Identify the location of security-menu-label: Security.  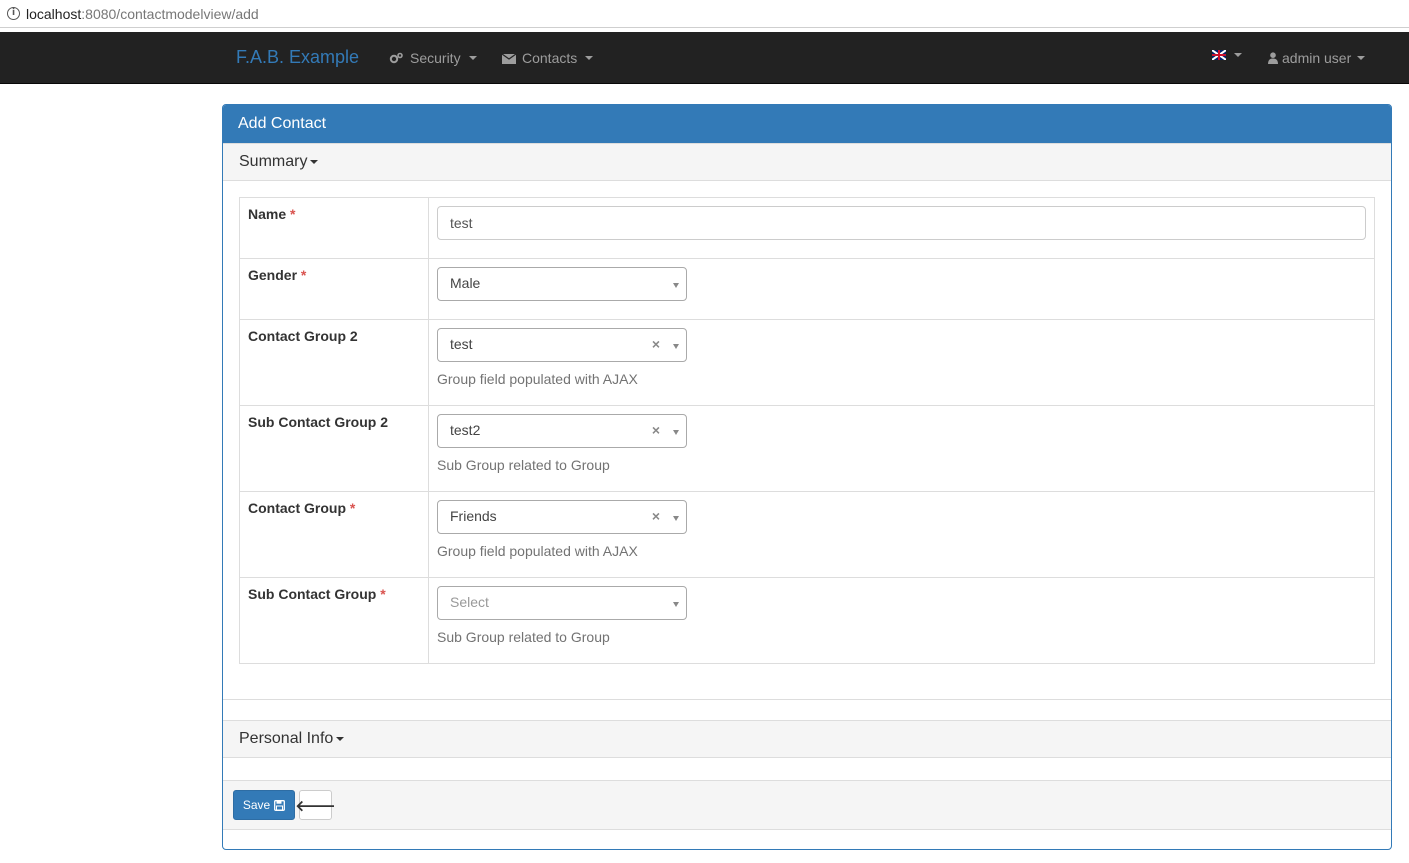
(435, 58).